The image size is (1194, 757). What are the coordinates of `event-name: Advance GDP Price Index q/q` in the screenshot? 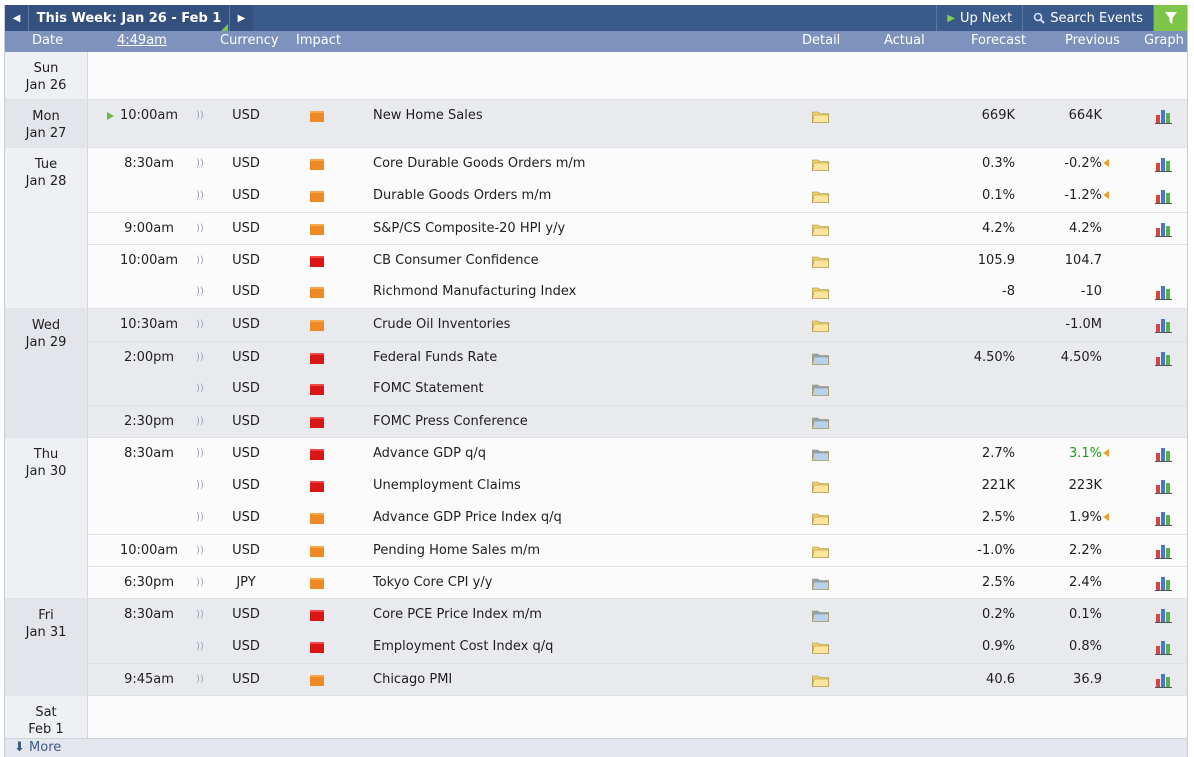 It's located at (467, 517).